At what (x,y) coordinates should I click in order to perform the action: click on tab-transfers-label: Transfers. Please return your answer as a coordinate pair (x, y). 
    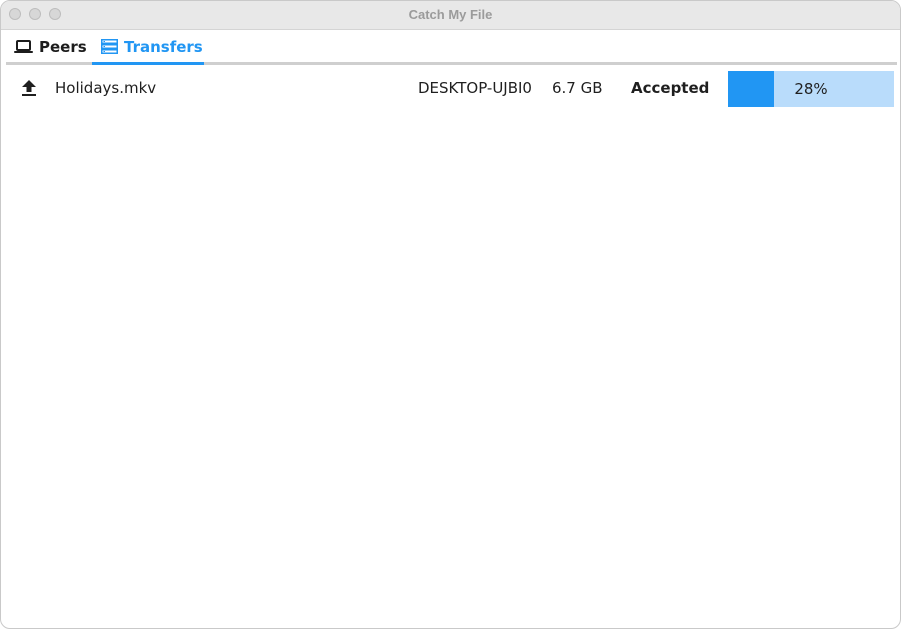
    Looking at the image, I should click on (163, 46).